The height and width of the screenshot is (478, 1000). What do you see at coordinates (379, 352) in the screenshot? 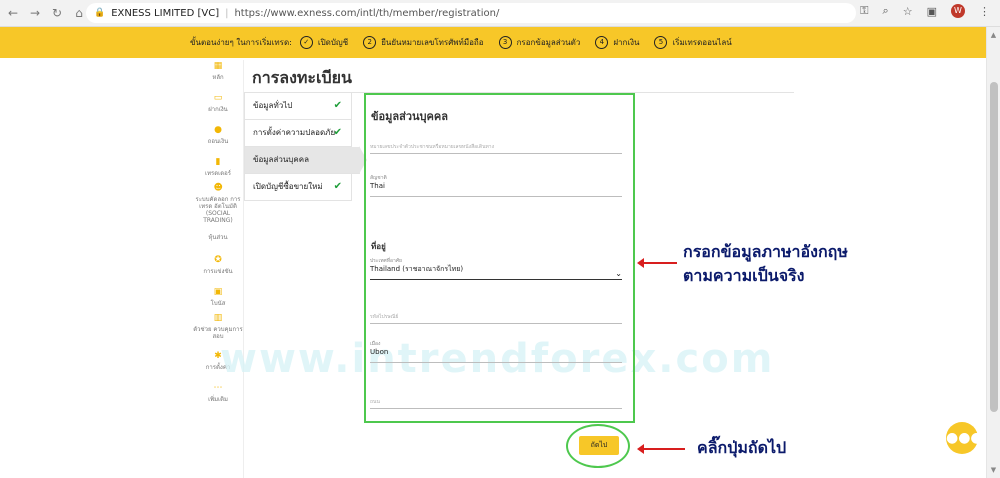
I see `city-value: Ubon` at bounding box center [379, 352].